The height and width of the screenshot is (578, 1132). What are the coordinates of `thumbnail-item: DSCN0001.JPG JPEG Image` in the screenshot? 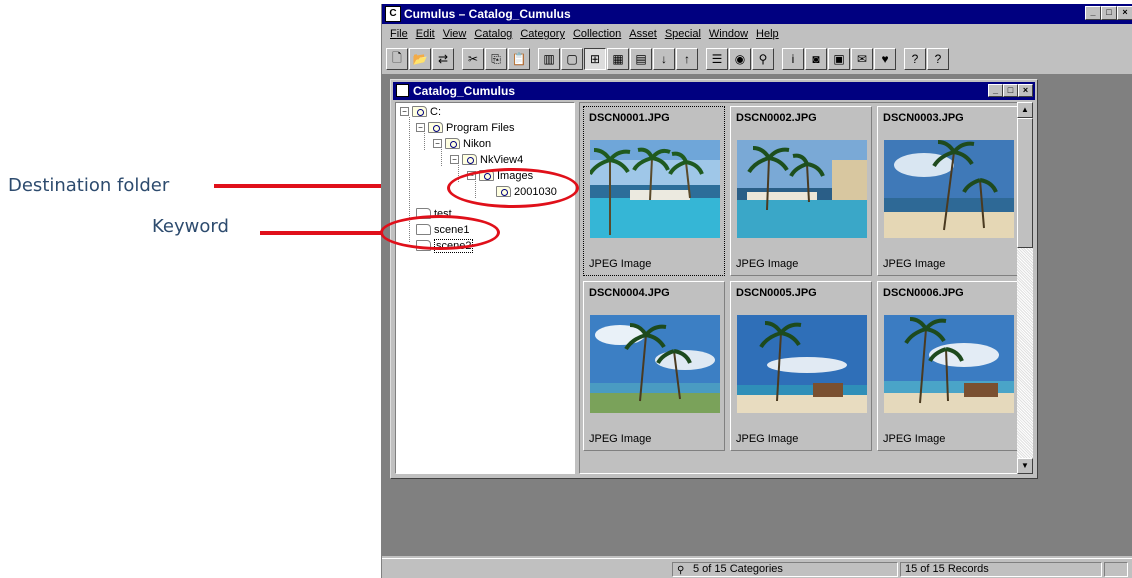 It's located at (654, 191).